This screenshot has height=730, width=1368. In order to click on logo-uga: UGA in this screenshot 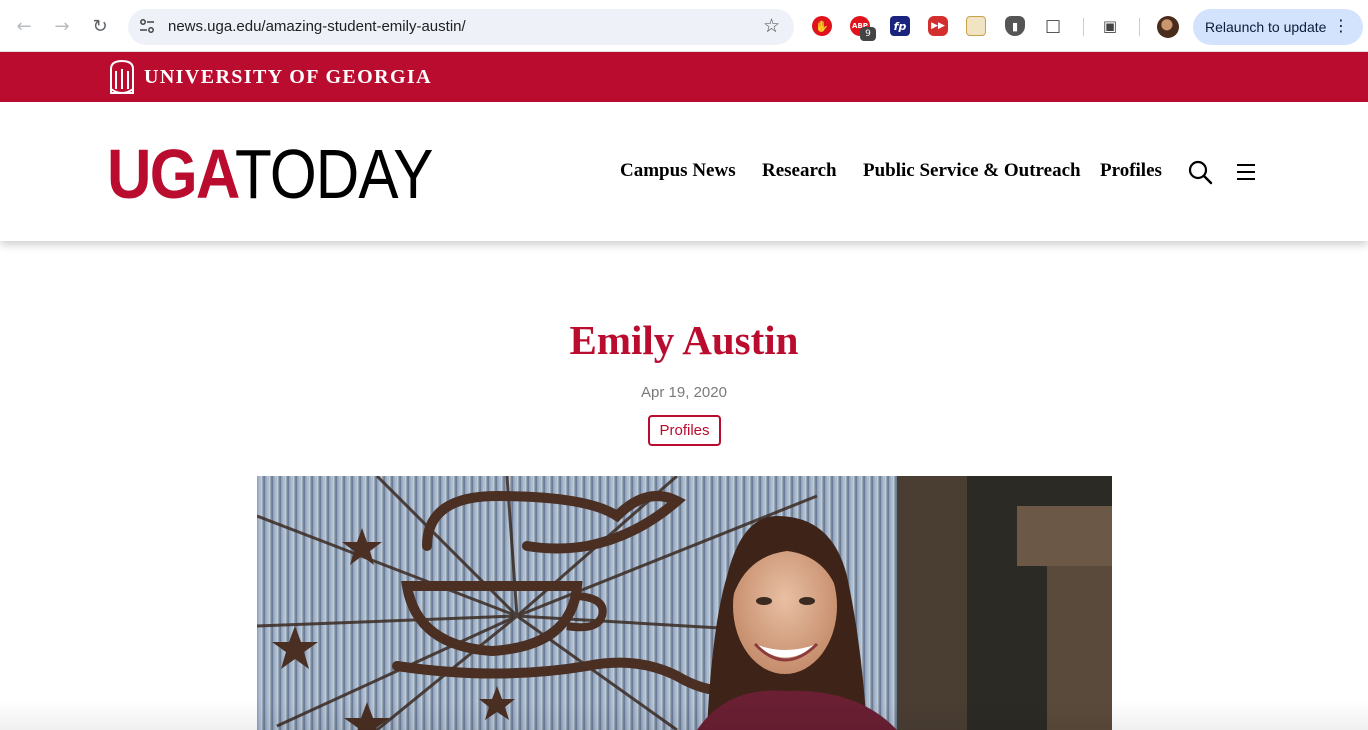, I will do `click(173, 174)`.